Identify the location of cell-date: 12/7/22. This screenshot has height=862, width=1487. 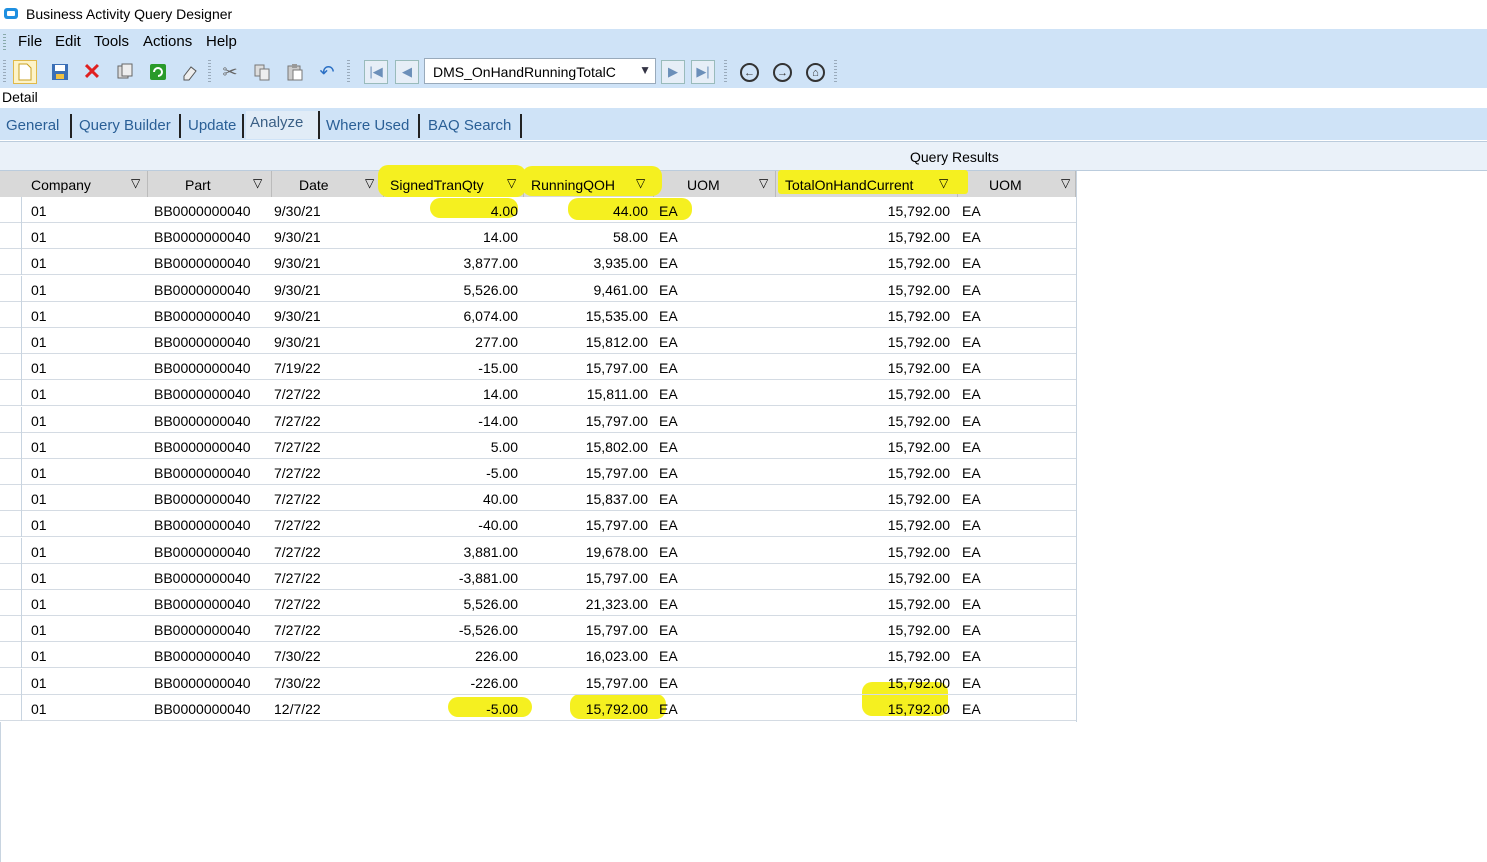
(297, 709).